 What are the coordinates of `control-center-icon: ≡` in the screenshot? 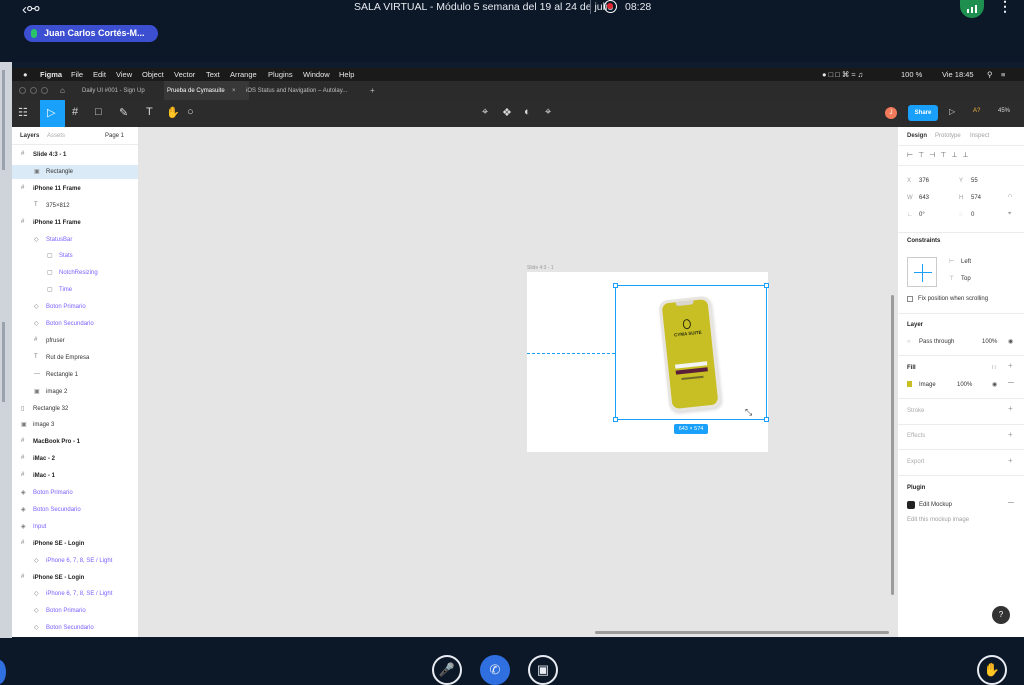 It's located at (1003, 74).